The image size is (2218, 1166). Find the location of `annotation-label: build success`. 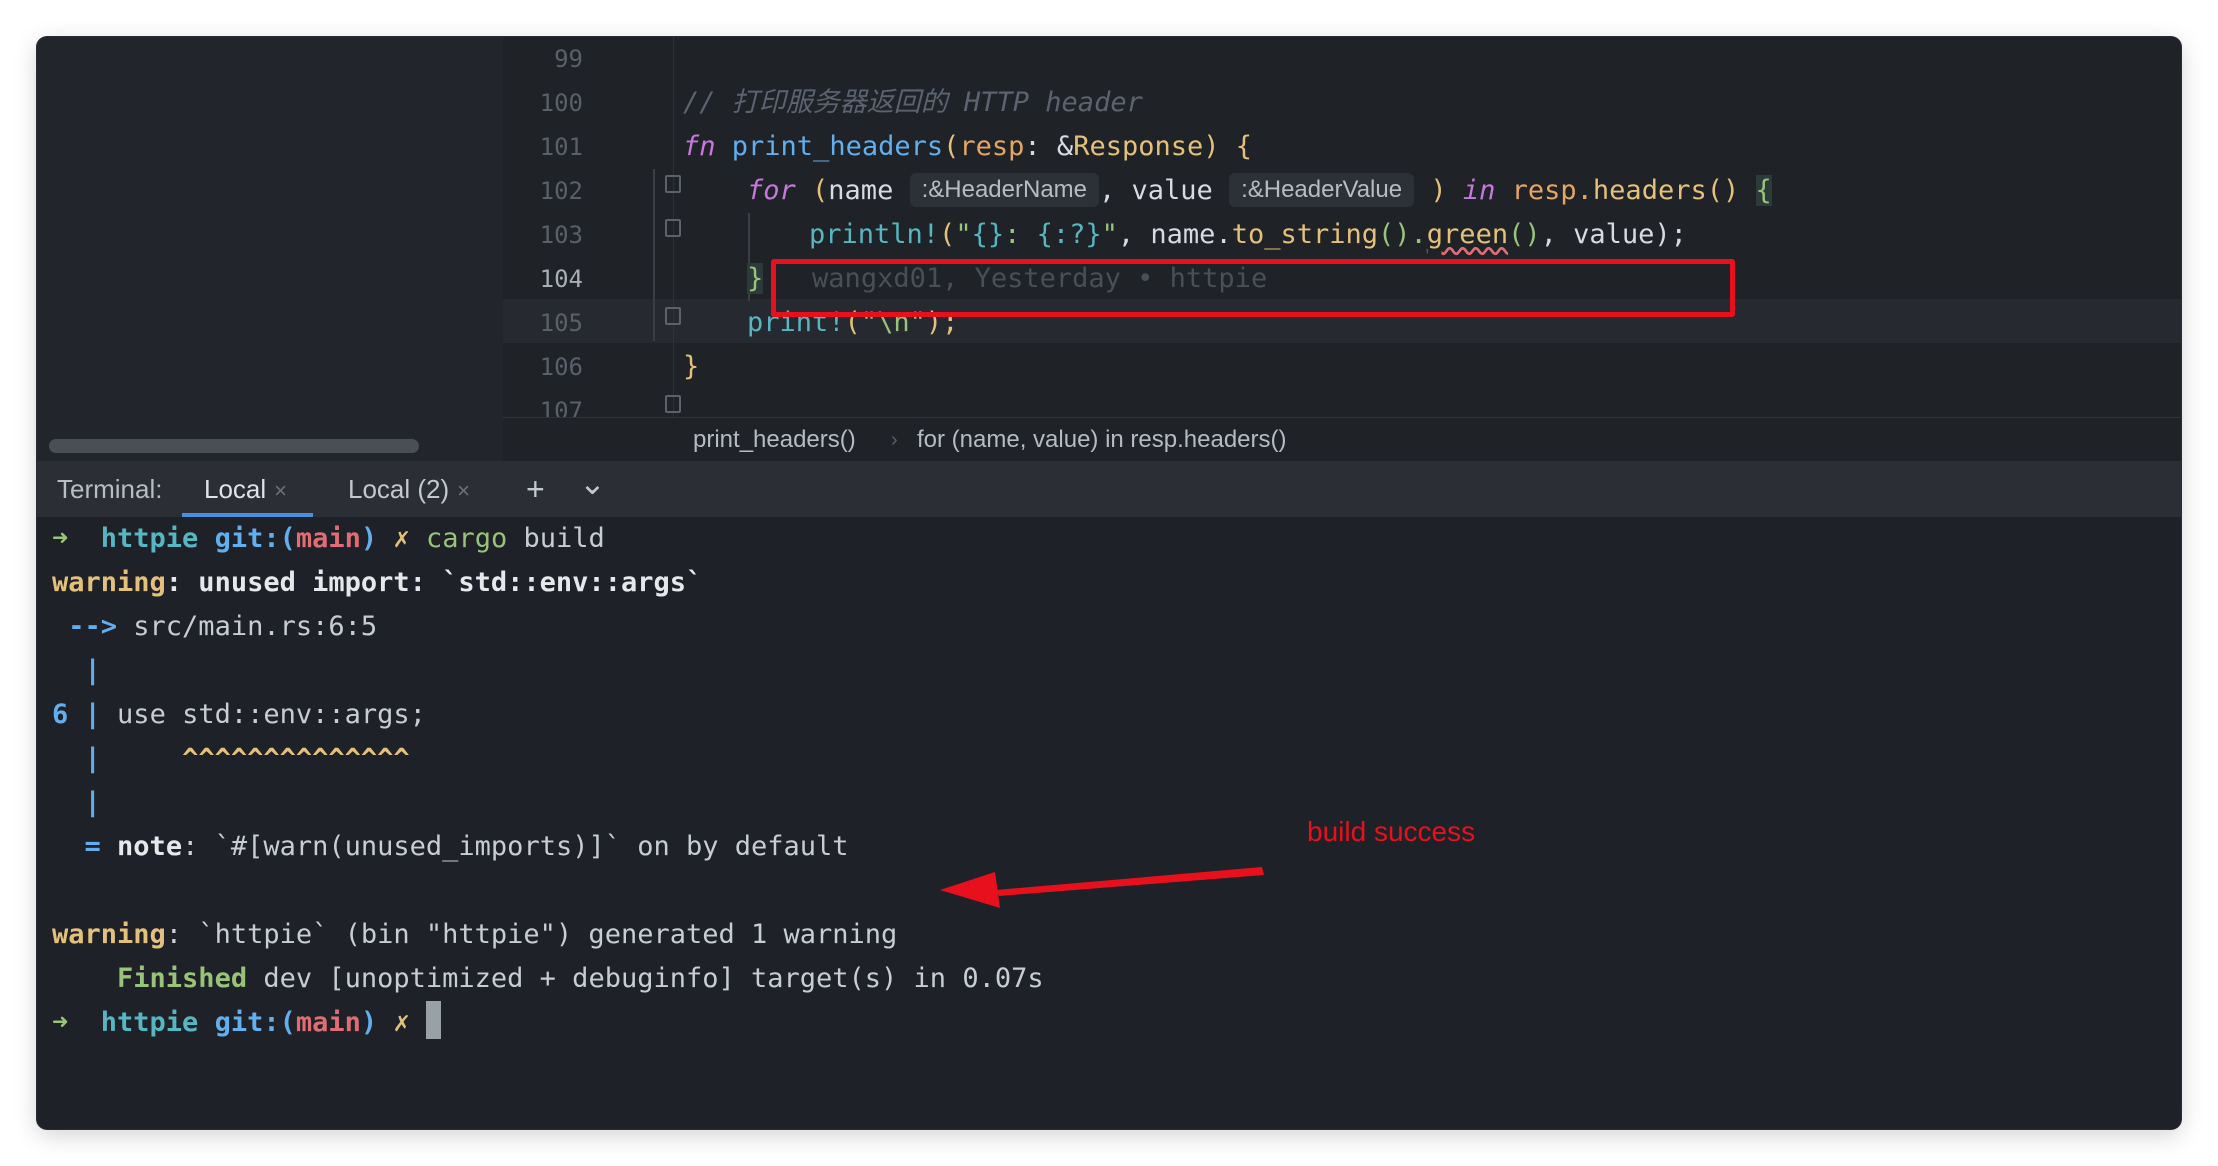

annotation-label: build success is located at coordinates (1391, 831).